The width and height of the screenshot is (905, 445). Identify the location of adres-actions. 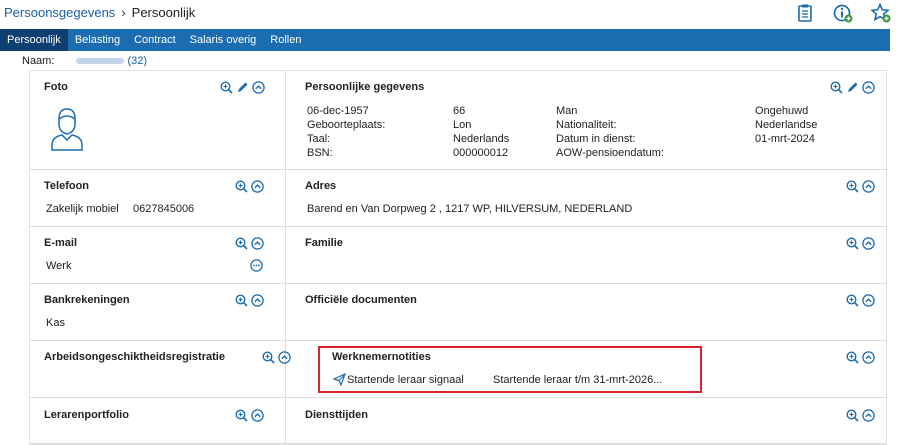
(860, 186).